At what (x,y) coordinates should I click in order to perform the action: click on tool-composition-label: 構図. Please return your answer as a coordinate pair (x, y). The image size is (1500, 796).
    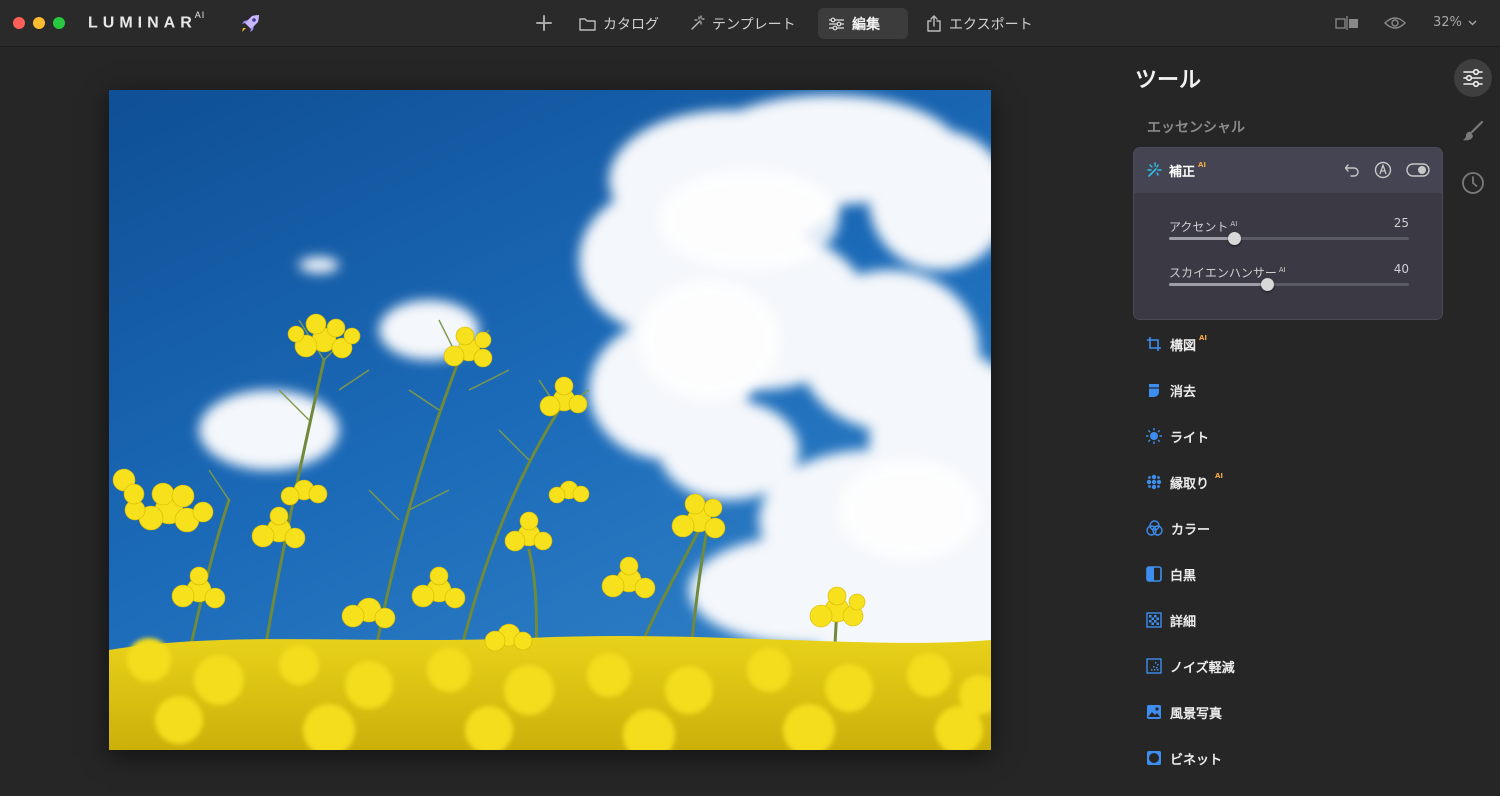
    Looking at the image, I should click on (1183, 346).